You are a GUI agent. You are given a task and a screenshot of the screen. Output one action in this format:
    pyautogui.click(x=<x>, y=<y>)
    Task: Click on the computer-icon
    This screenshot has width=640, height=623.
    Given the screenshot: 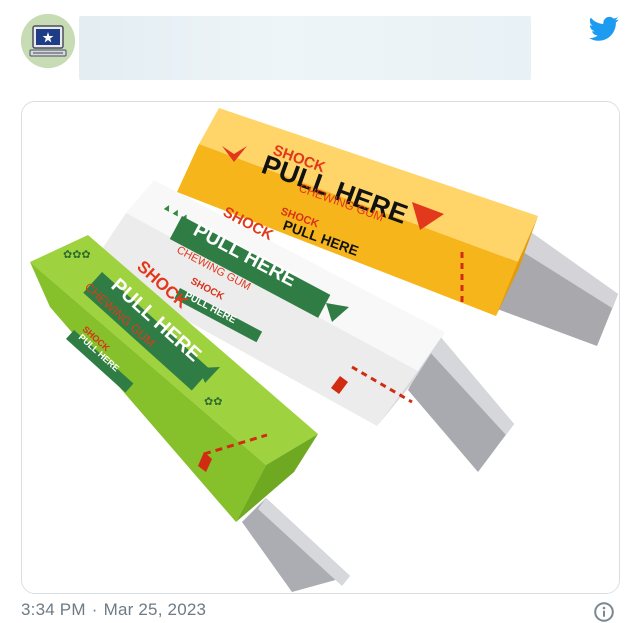 What is the action you would take?
    pyautogui.click(x=48, y=41)
    